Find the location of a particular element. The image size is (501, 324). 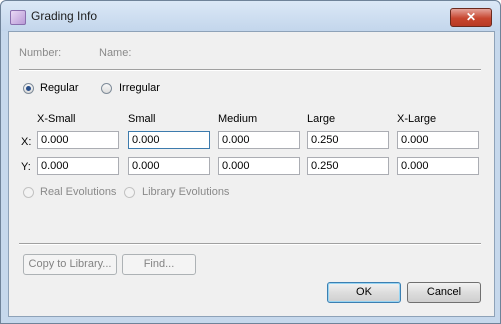

small-x-field: 0.000 is located at coordinates (169, 140).